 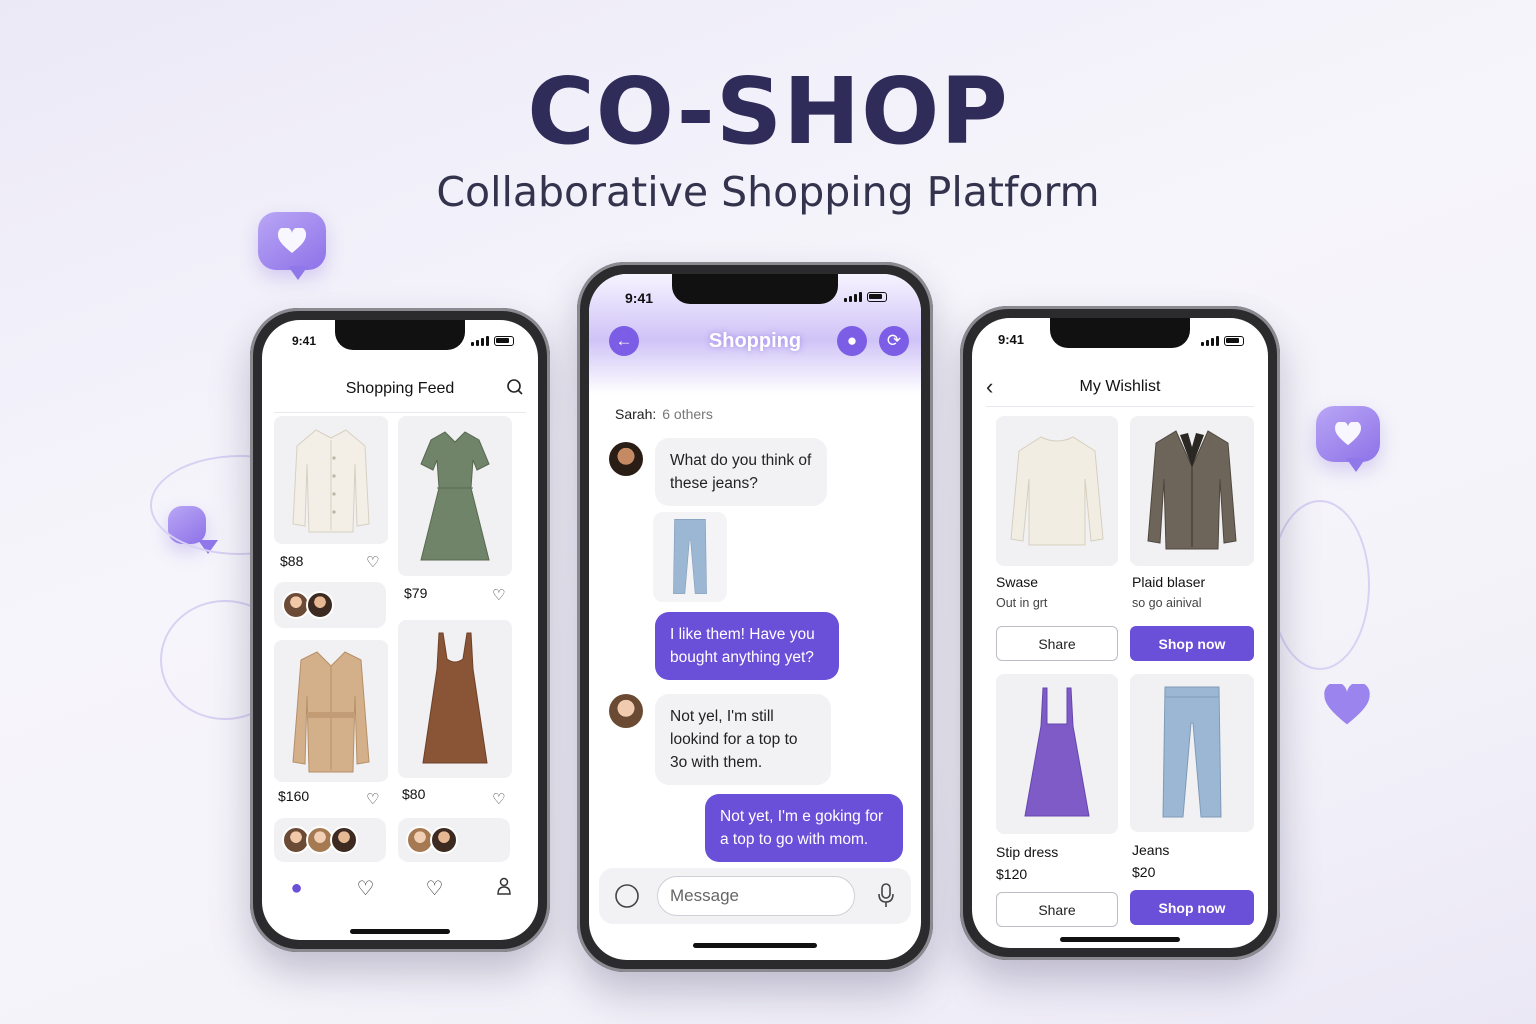 What do you see at coordinates (1027, 852) in the screenshot?
I see `product-name: Stip dress` at bounding box center [1027, 852].